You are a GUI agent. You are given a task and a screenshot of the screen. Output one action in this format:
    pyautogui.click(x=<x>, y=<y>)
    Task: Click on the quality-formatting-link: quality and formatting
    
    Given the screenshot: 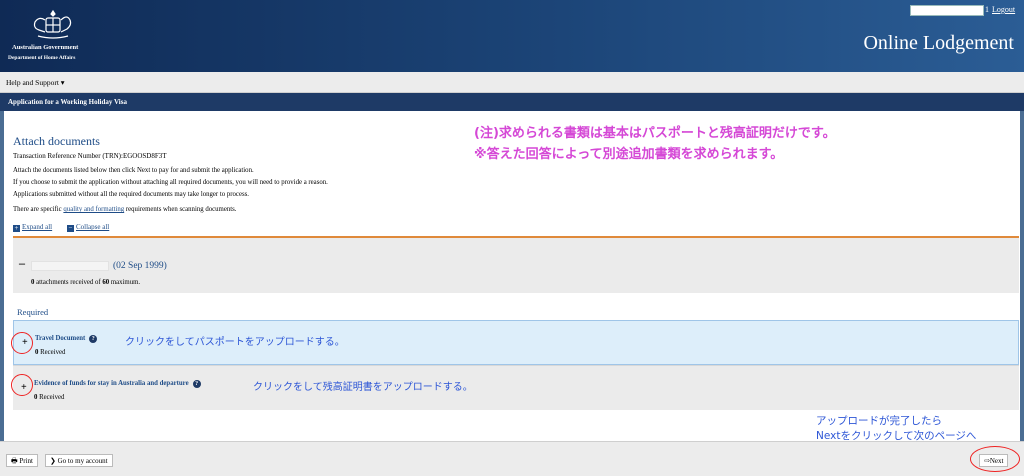 What is the action you would take?
    pyautogui.click(x=93, y=209)
    